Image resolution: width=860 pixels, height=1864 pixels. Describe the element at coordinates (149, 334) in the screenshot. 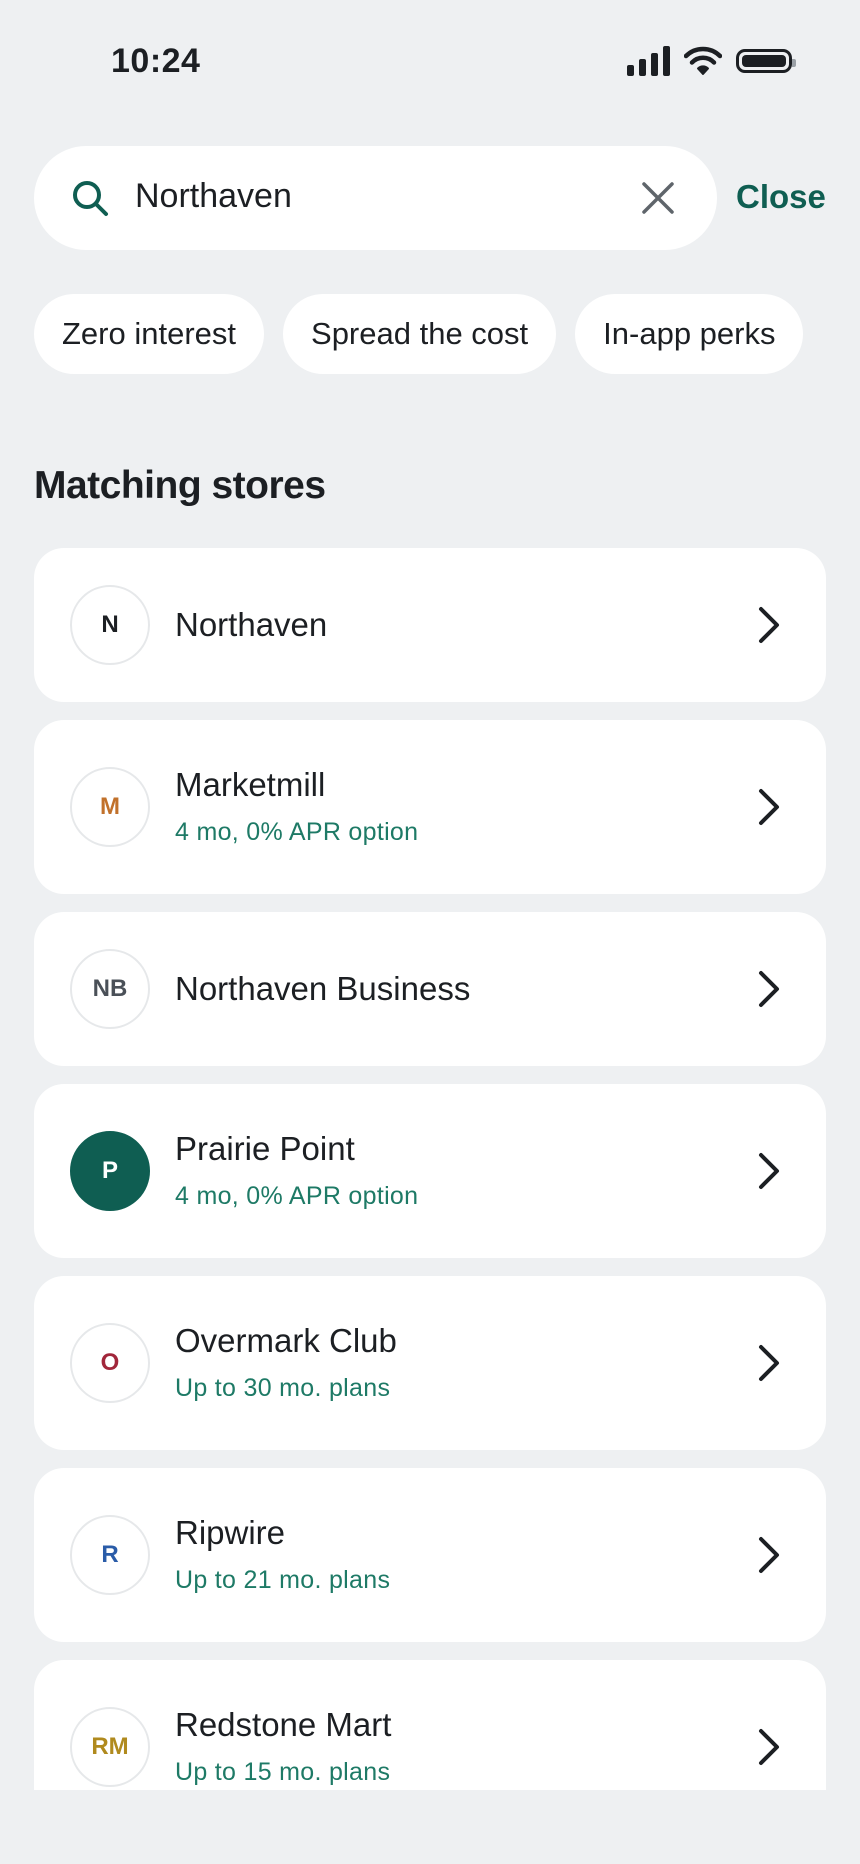

I see `chip-zero-interest: Zero interest` at that location.